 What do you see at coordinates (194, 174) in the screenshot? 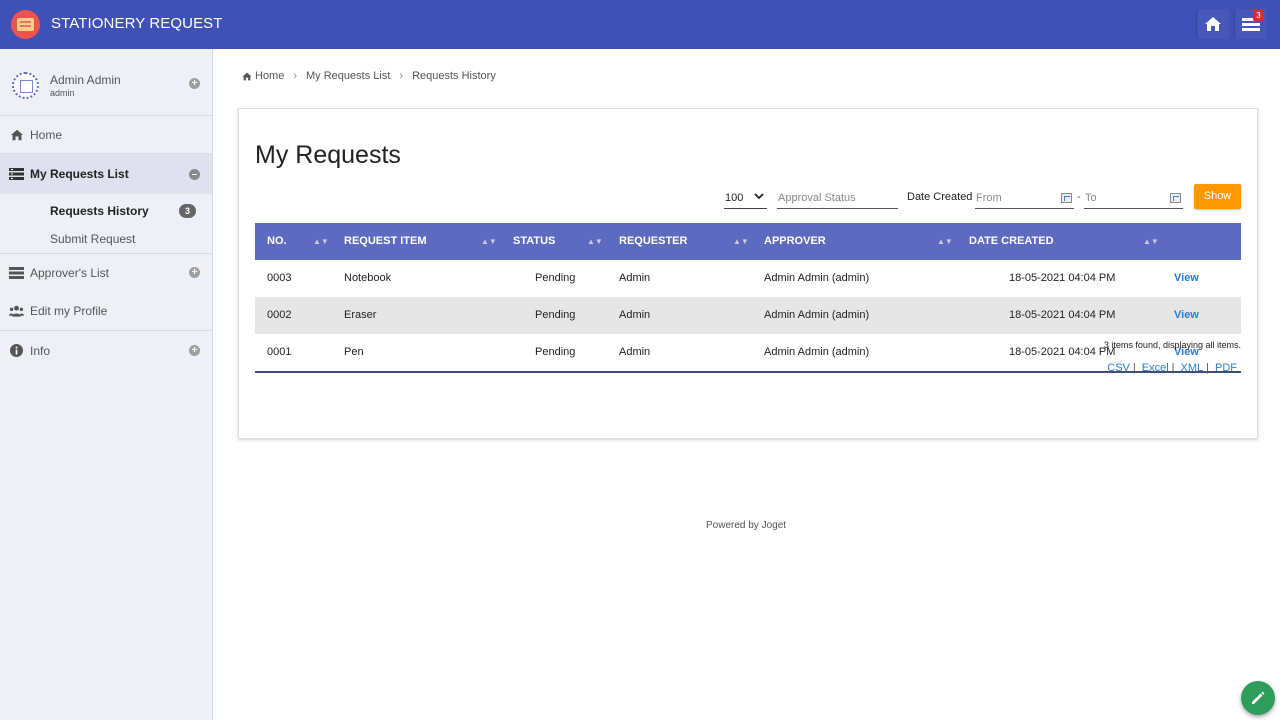
I see `collapse-icon: –` at bounding box center [194, 174].